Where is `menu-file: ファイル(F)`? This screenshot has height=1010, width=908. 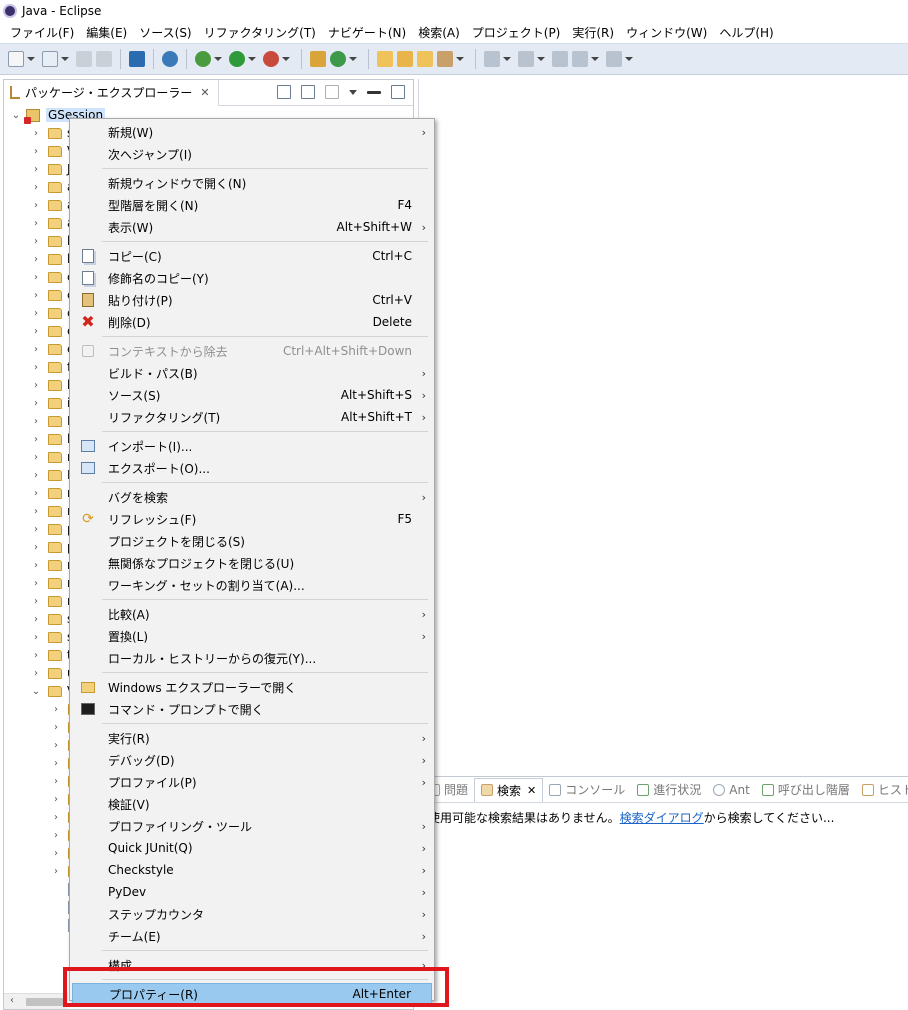 menu-file: ファイル(F) is located at coordinates (42, 32).